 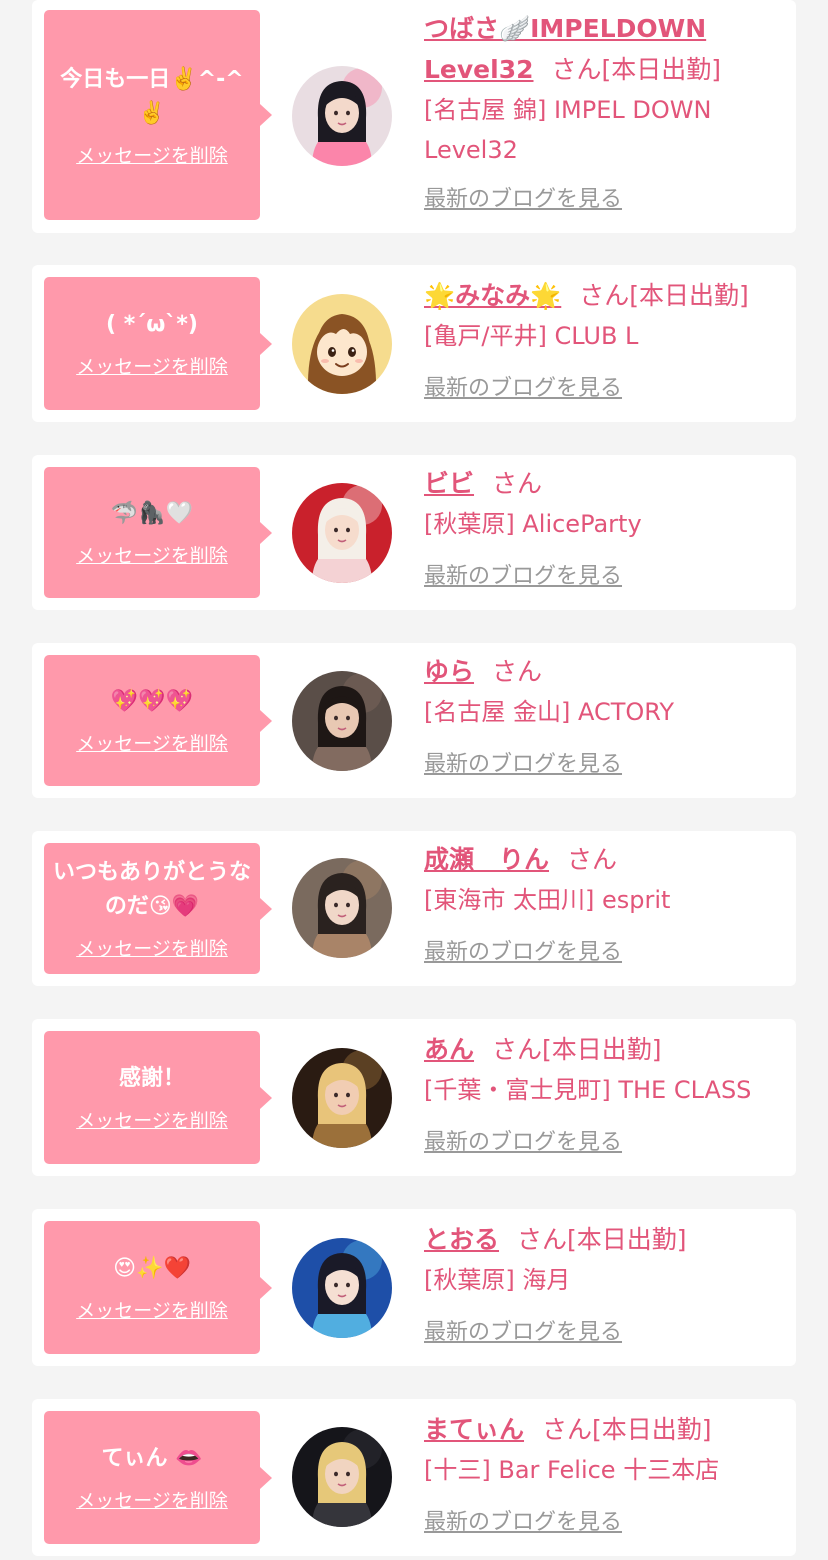 I want to click on shop-text: [秋葉原] 海月, so click(x=497, y=1280).